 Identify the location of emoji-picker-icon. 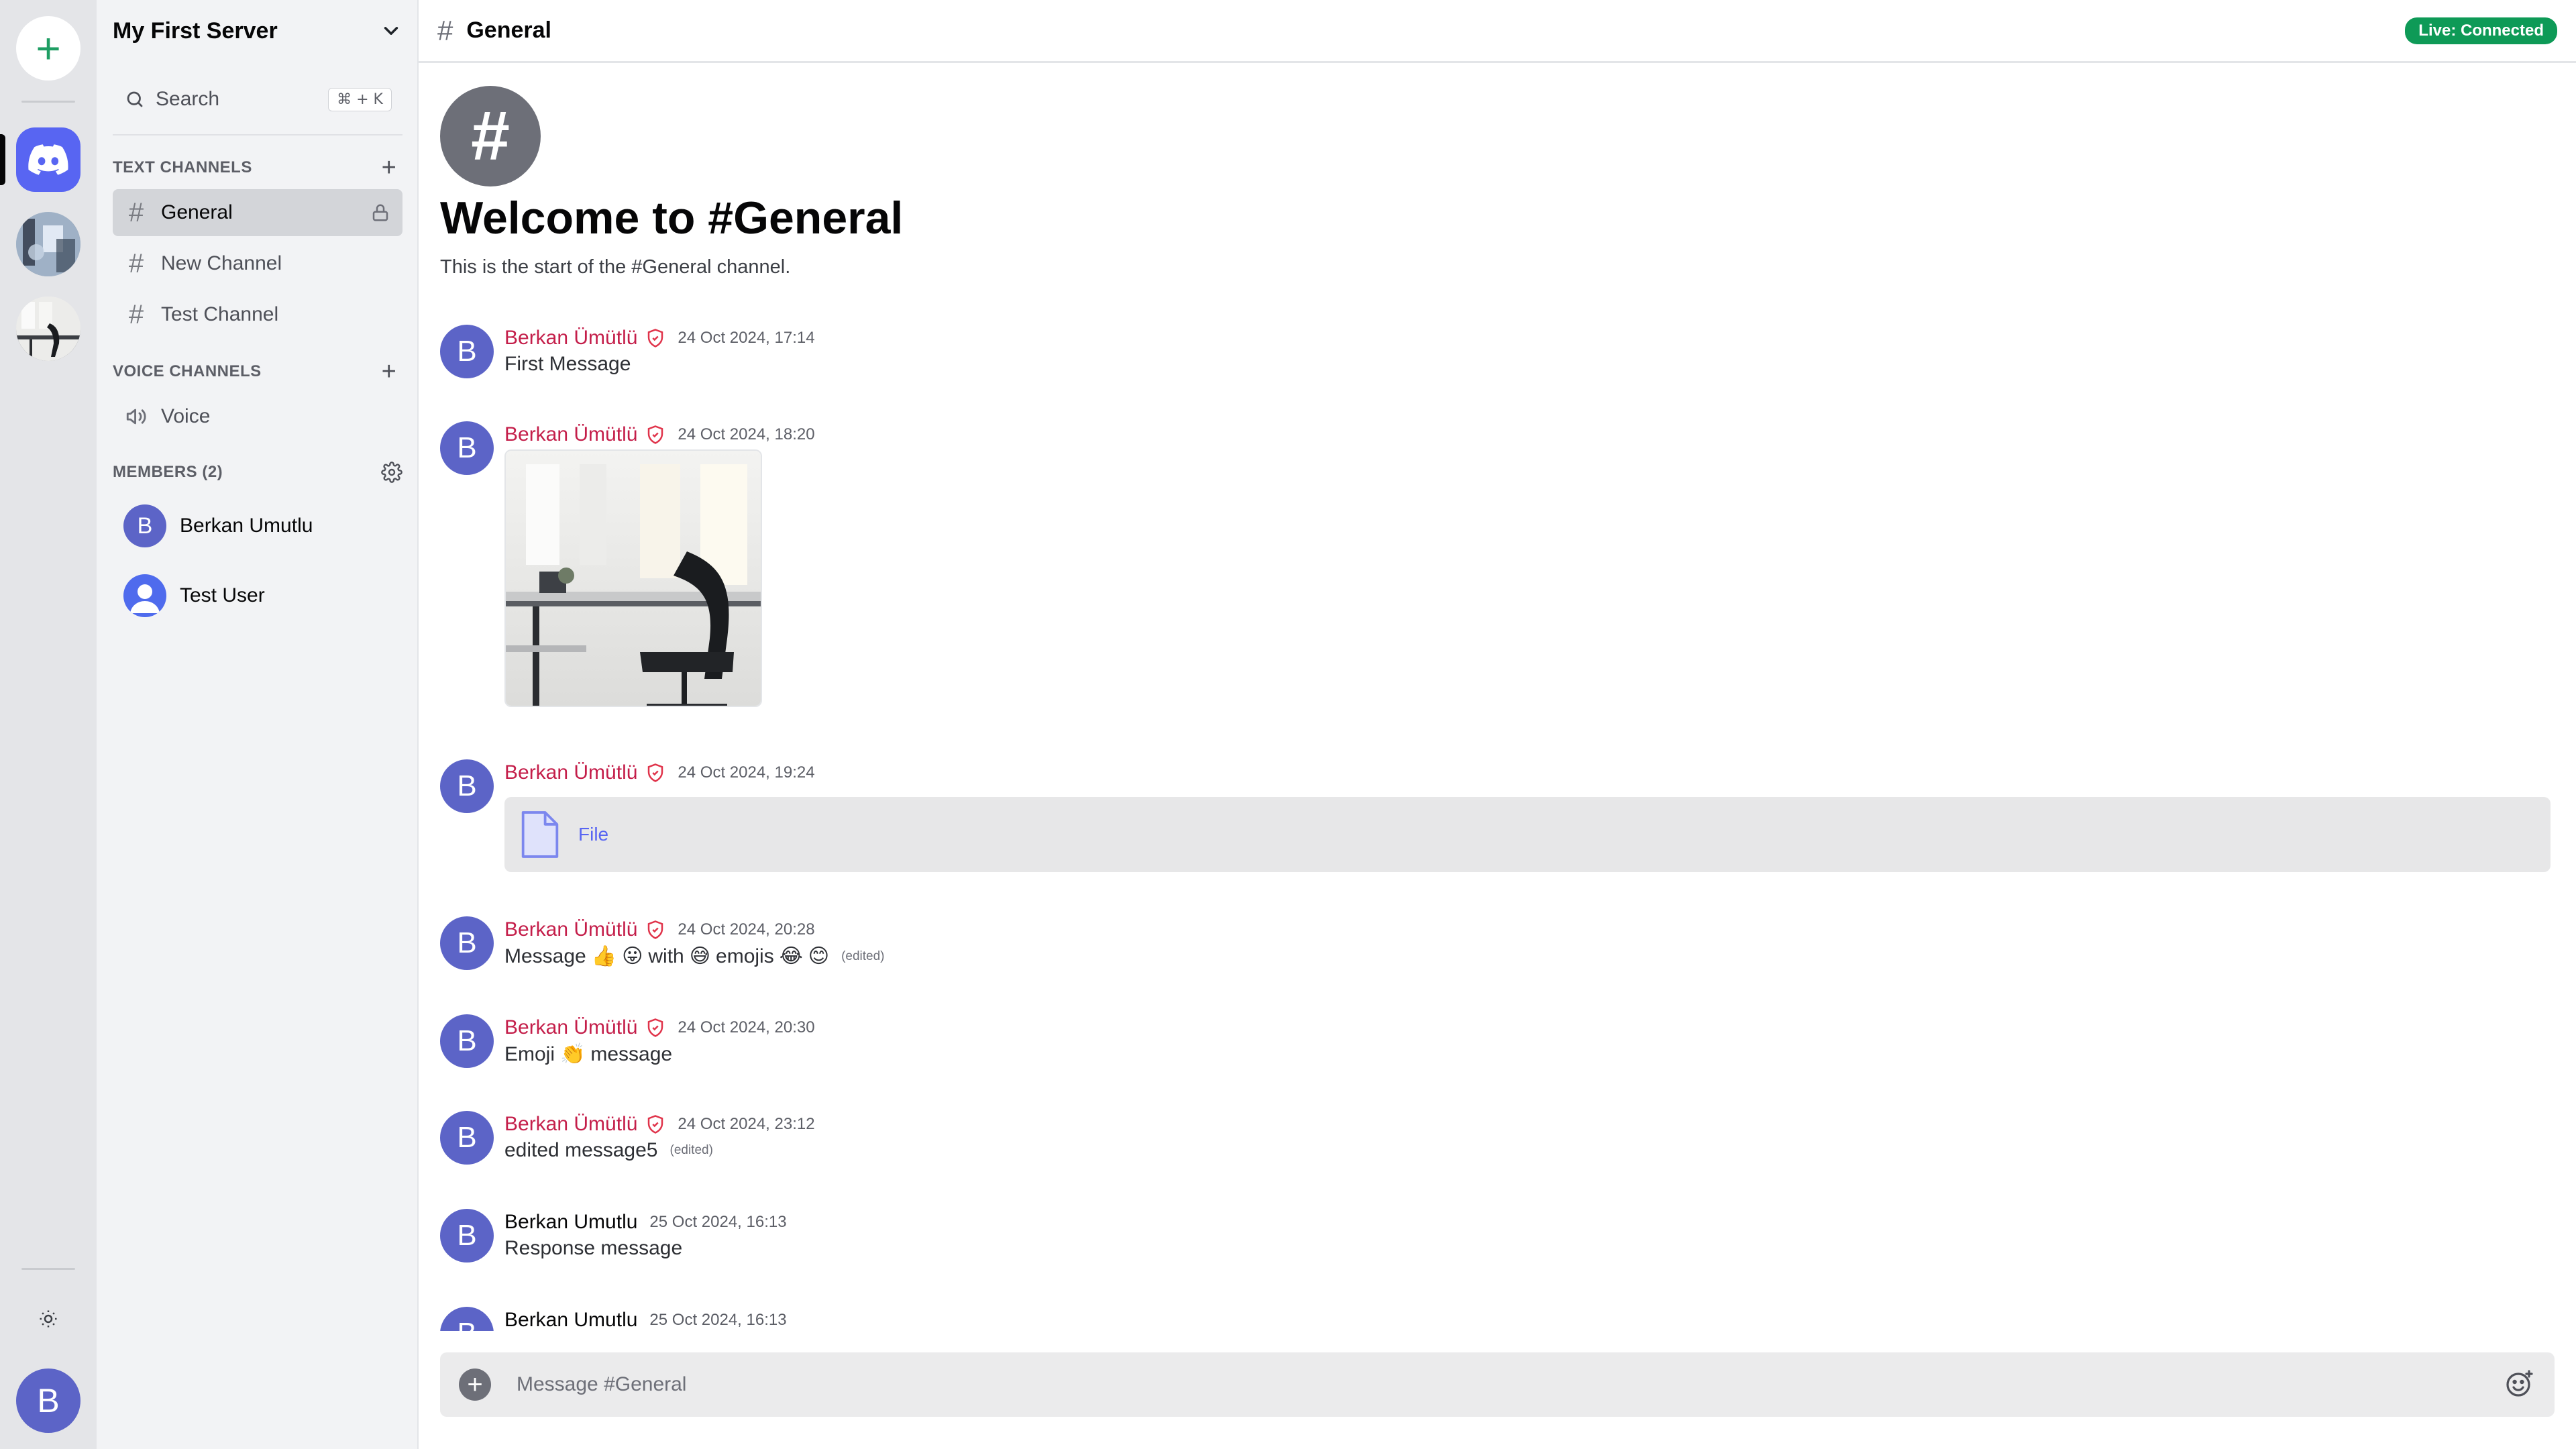
(2520, 1384).